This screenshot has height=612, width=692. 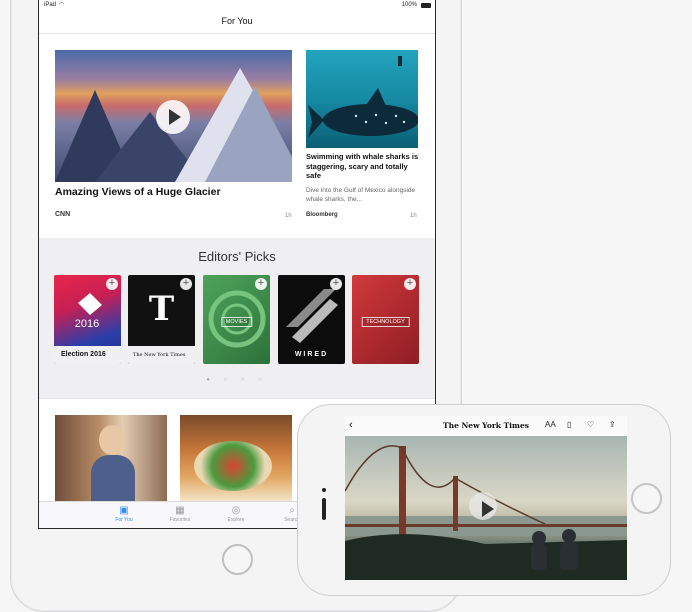 What do you see at coordinates (63, 214) in the screenshot?
I see `story-source: CNN` at bounding box center [63, 214].